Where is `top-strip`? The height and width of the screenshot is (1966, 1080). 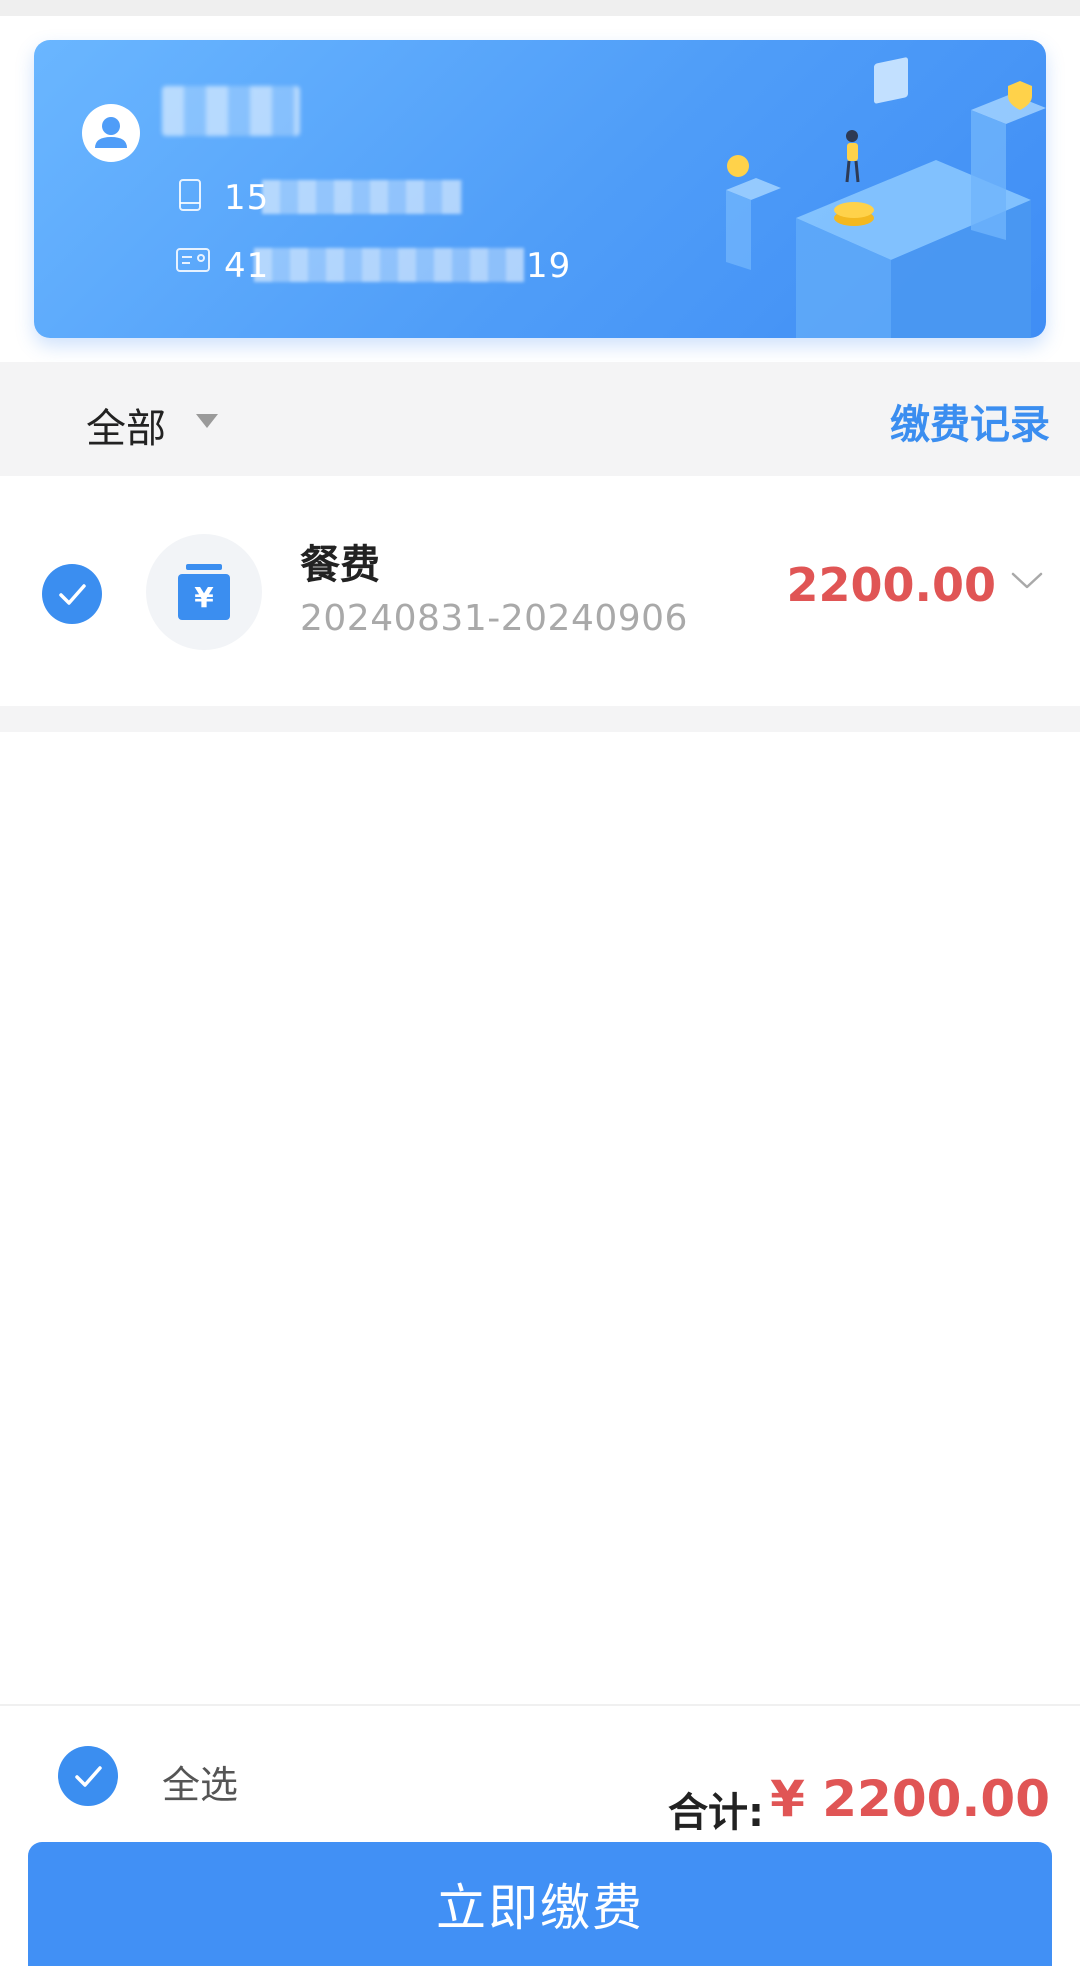
top-strip is located at coordinates (540, 8).